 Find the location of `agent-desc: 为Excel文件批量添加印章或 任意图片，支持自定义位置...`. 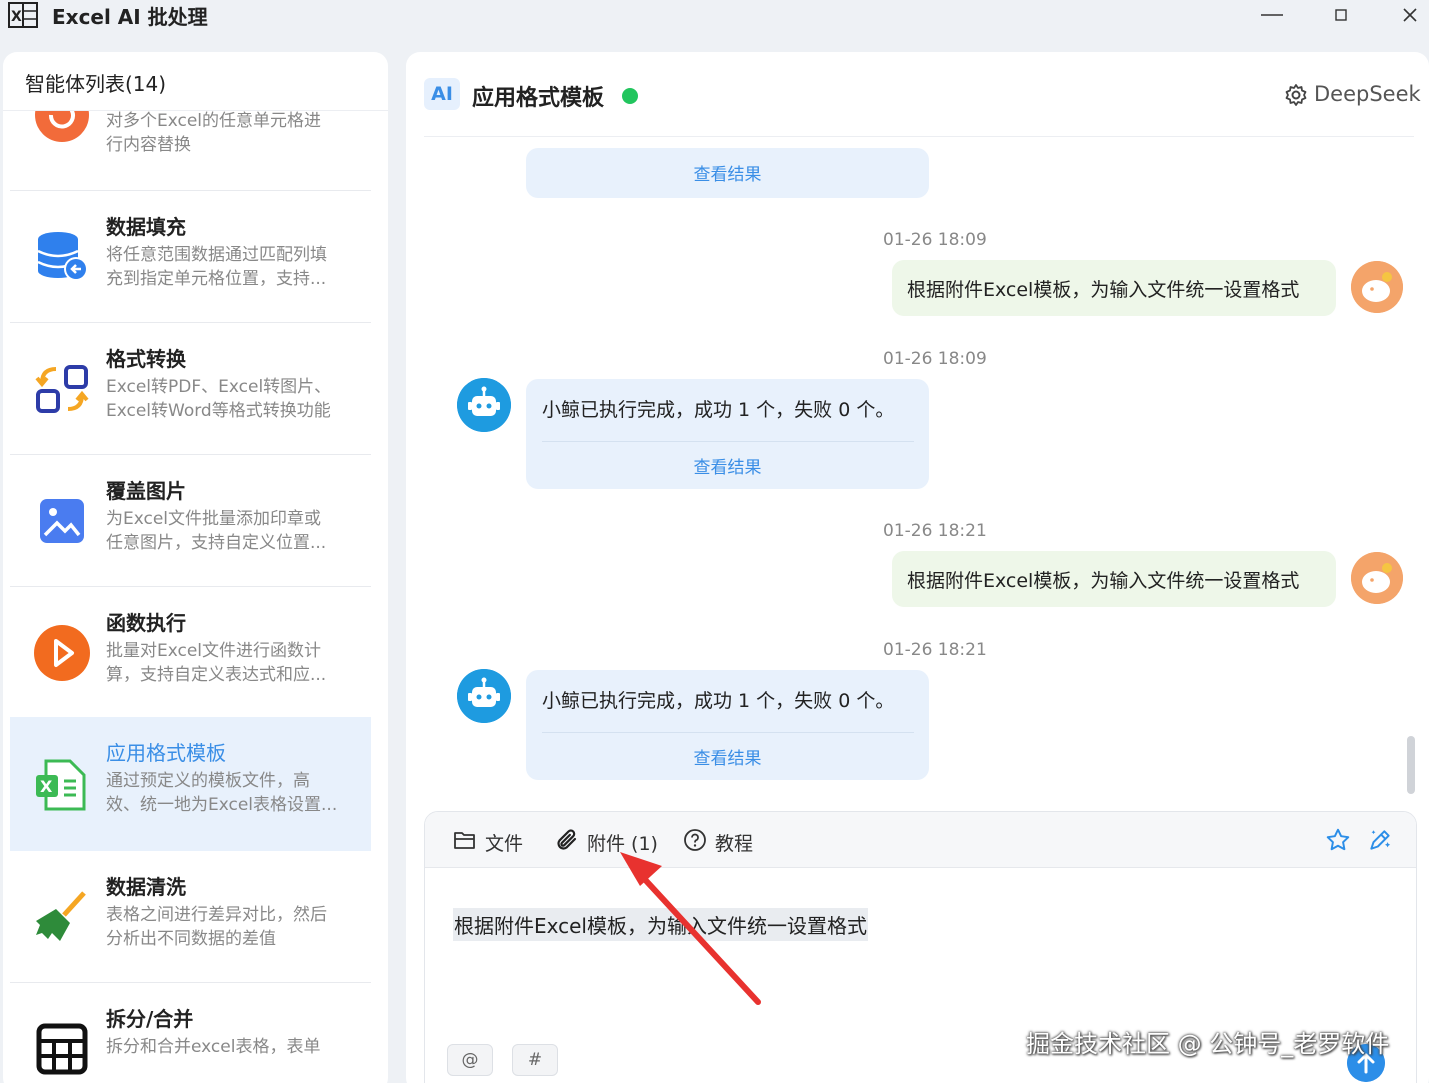

agent-desc: 为Excel文件批量添加印章或 任意图片，支持自定义位置... is located at coordinates (216, 531).